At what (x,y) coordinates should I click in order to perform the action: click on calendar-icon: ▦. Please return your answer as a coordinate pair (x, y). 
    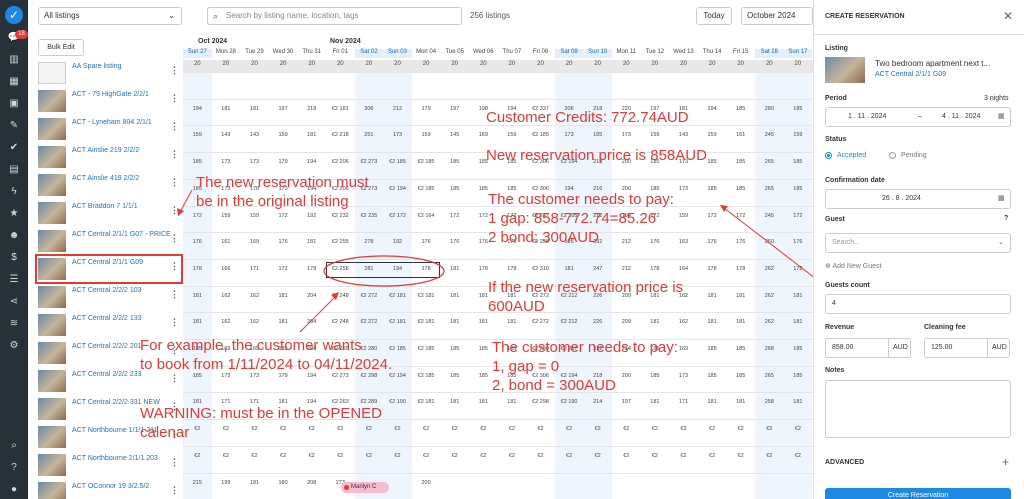
    Looking at the image, I should click on (1001, 199).